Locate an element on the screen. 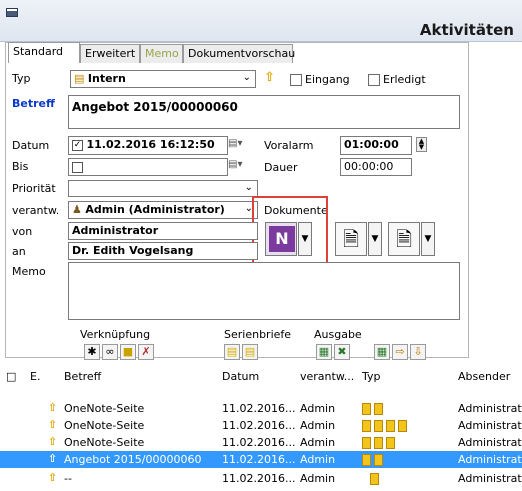  an-input: Dr. Edith Vogelsang is located at coordinates (163, 251).